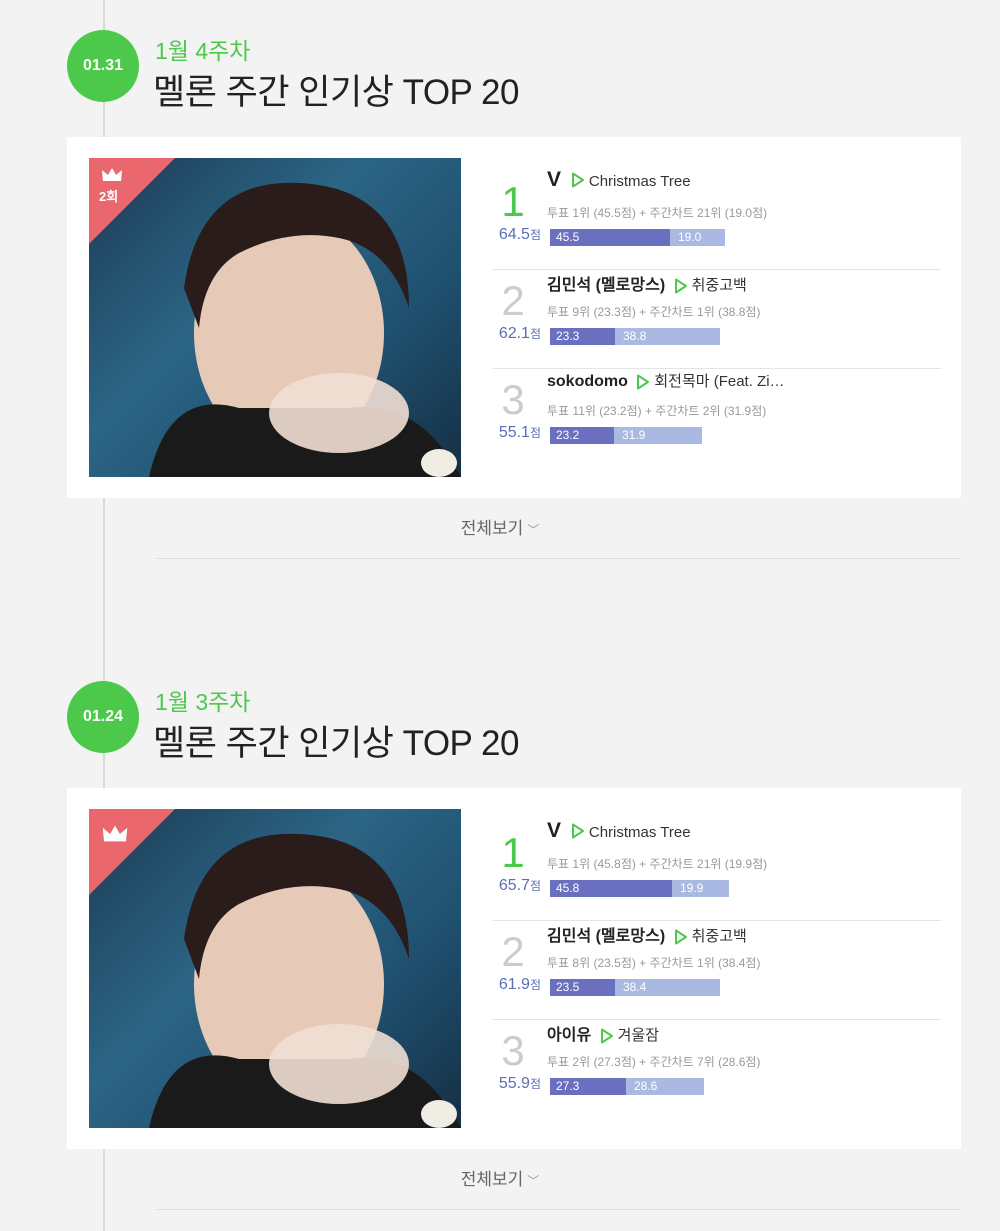 This screenshot has height=1231, width=1000. Describe the element at coordinates (638, 1035) in the screenshot. I see `song-title: 겨울잠` at that location.